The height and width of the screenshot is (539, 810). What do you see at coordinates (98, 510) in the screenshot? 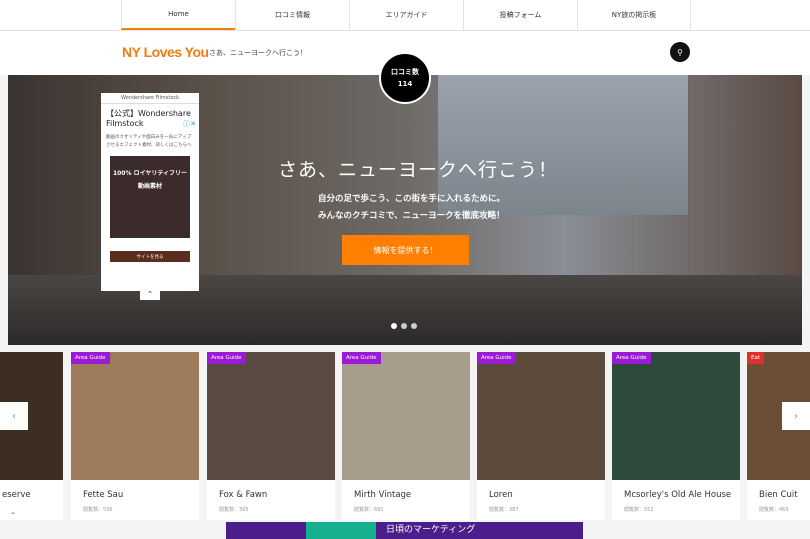
I see `view-count: 閲覧数：536` at bounding box center [98, 510].